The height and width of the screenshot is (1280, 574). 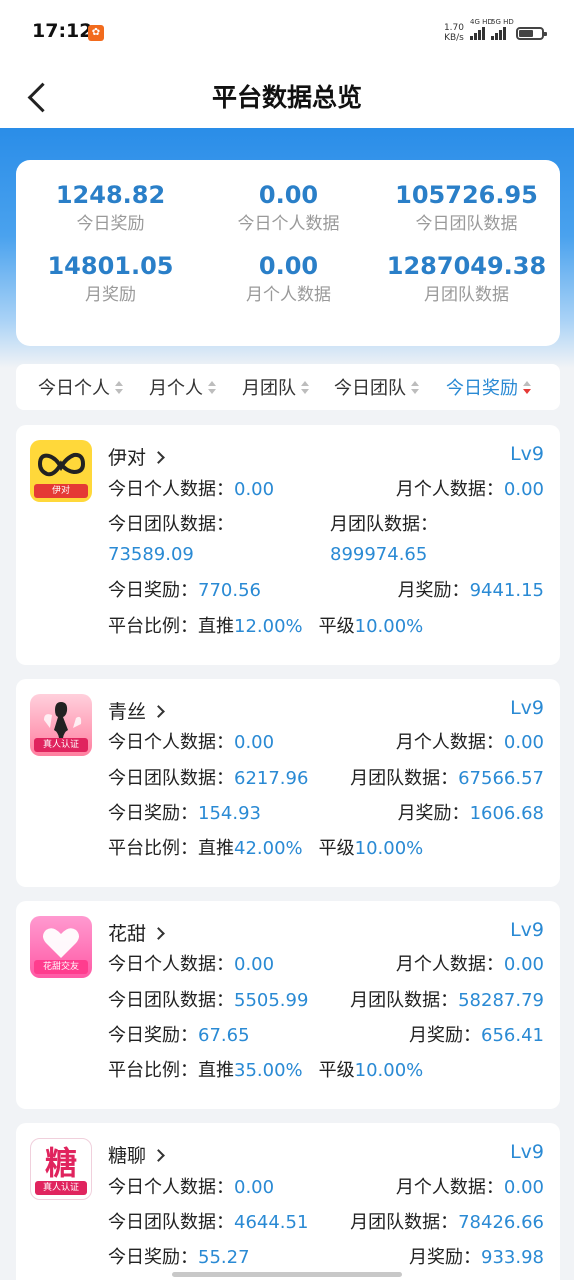 What do you see at coordinates (171, 540) in the screenshot?
I see `today-team: 今日团队数据： 73589.09` at bounding box center [171, 540].